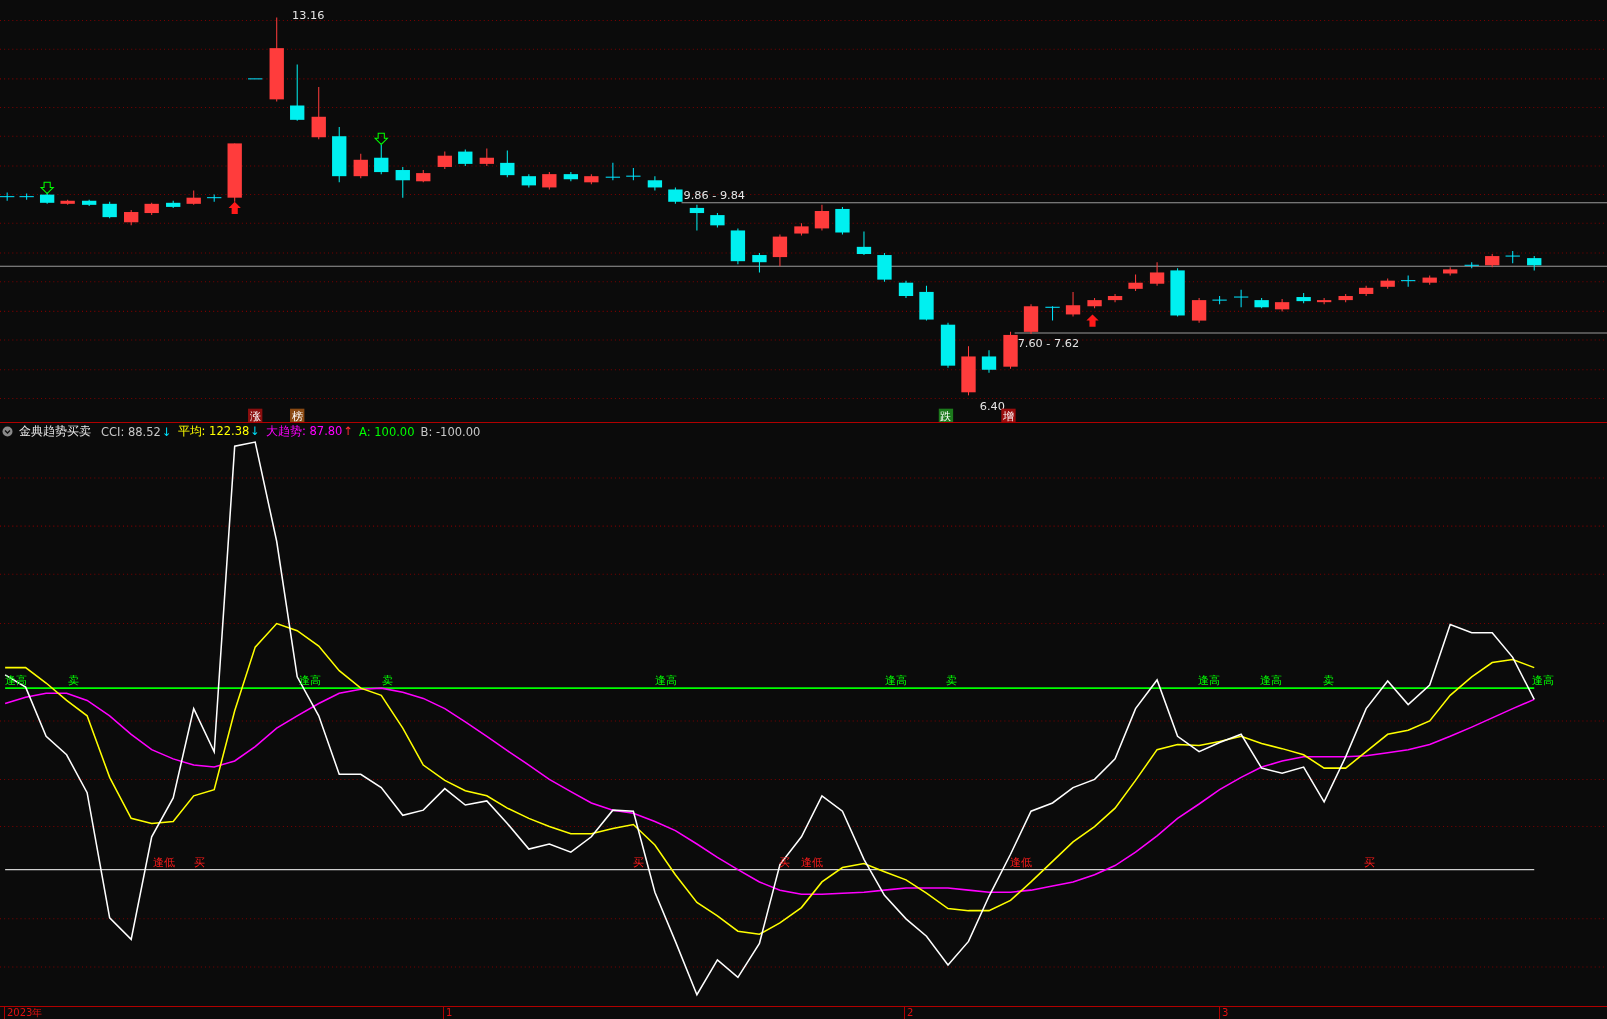 This screenshot has width=1607, height=1019. What do you see at coordinates (297, 415) in the screenshot?
I see `badge: 榜` at bounding box center [297, 415].